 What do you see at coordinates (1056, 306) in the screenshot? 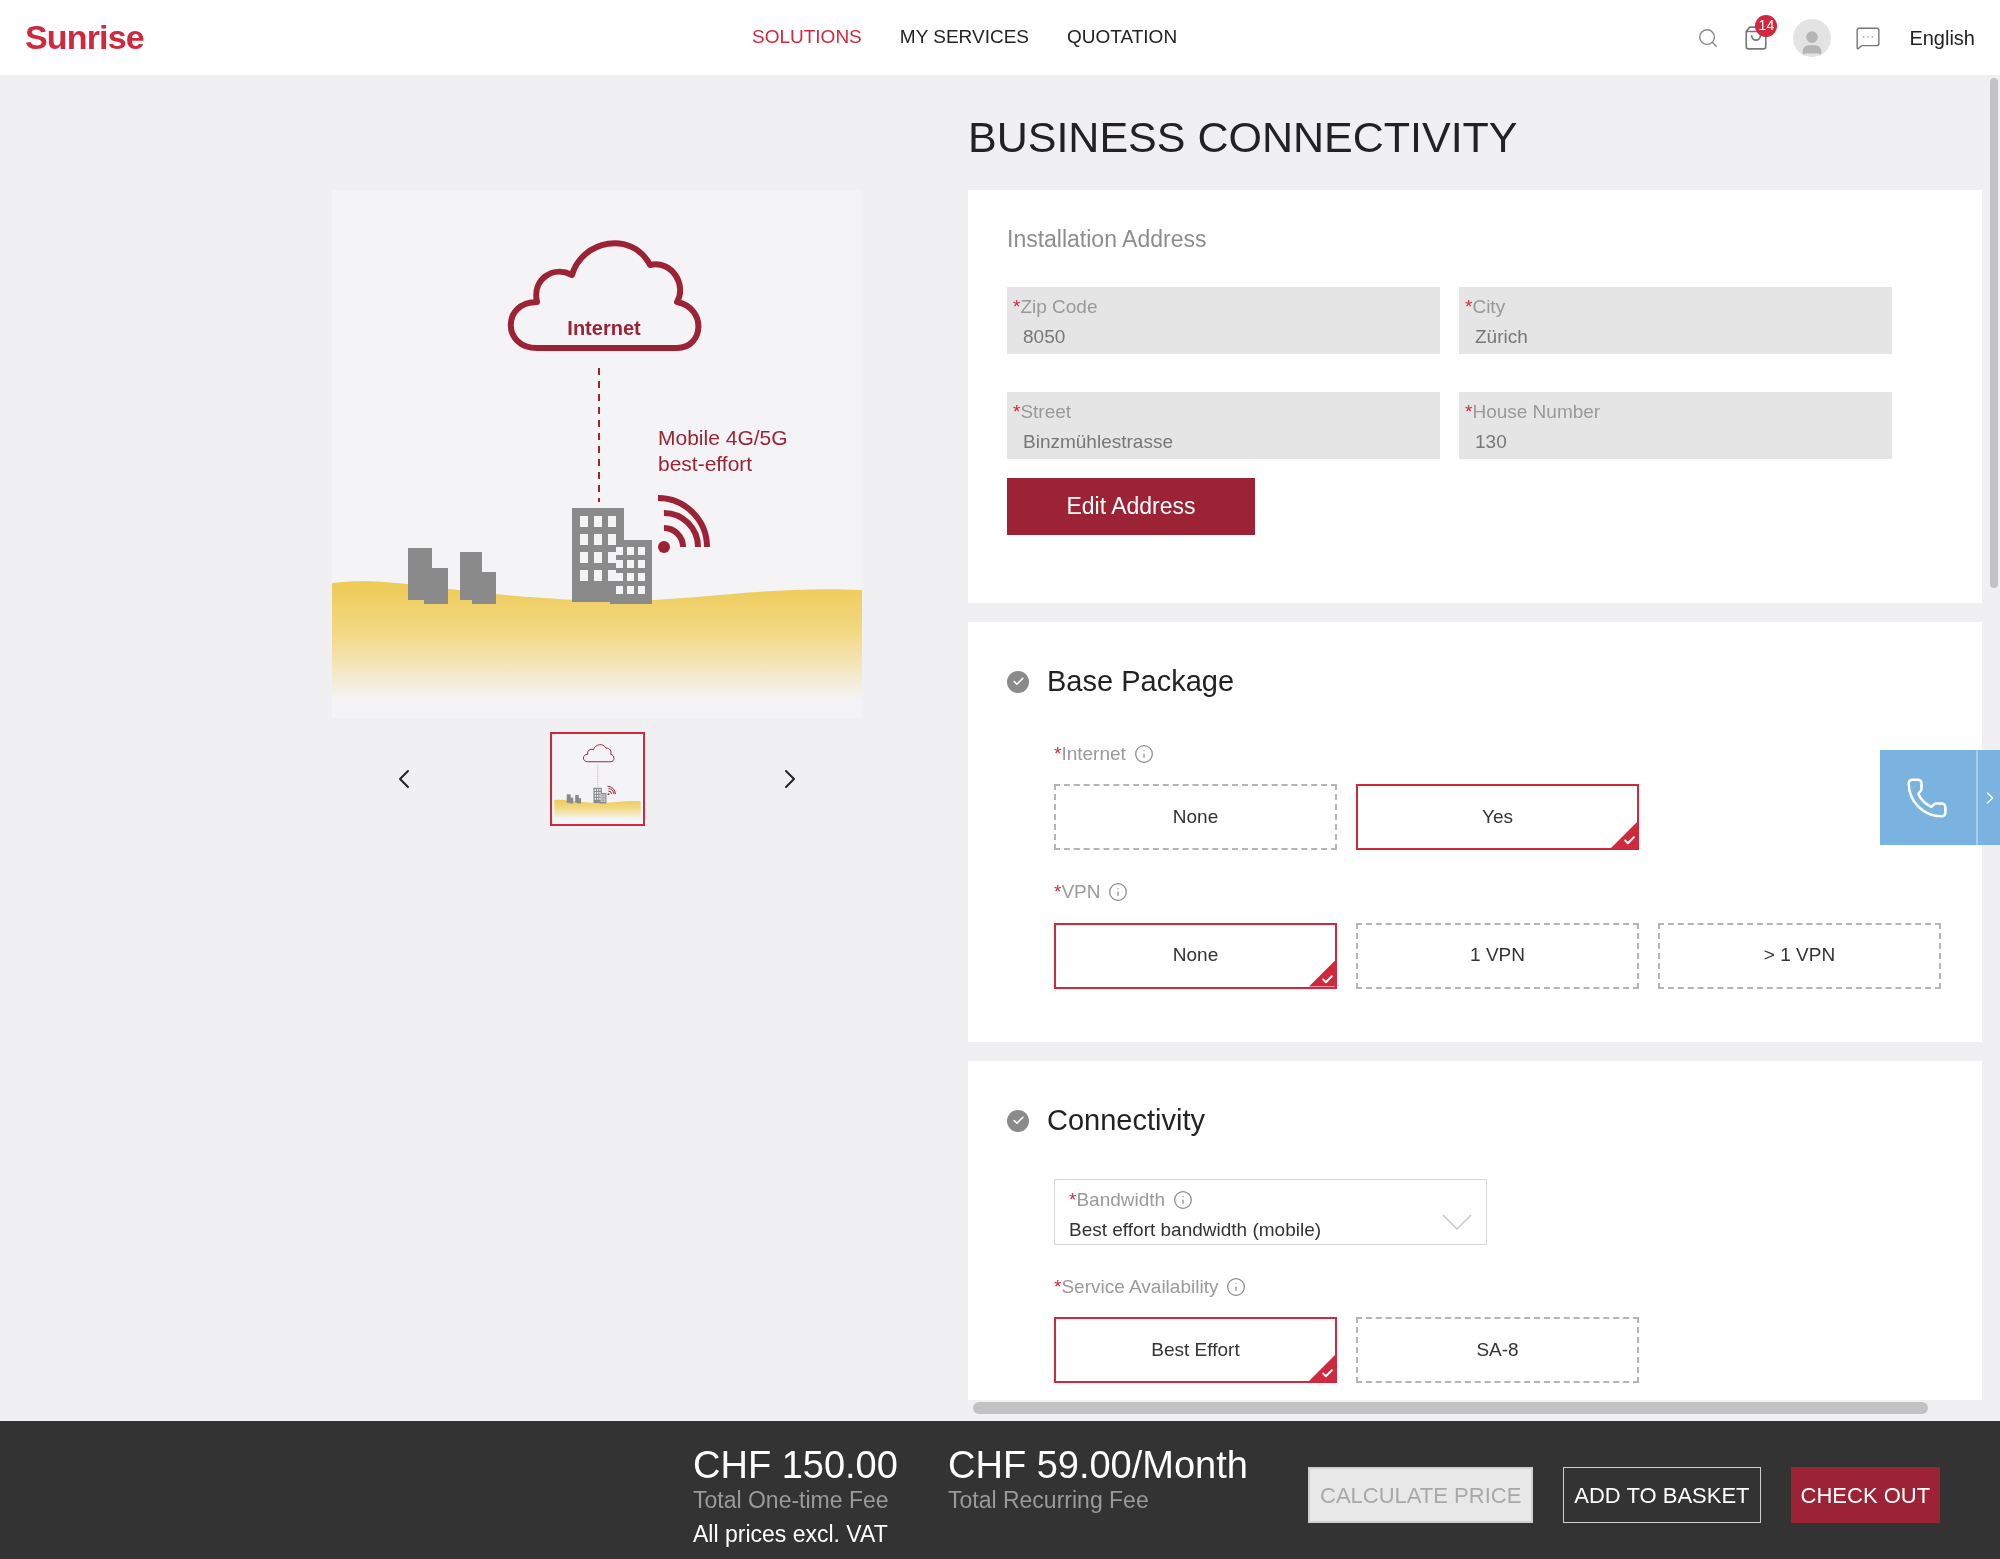
I see `field-label: *Zip Code` at bounding box center [1056, 306].